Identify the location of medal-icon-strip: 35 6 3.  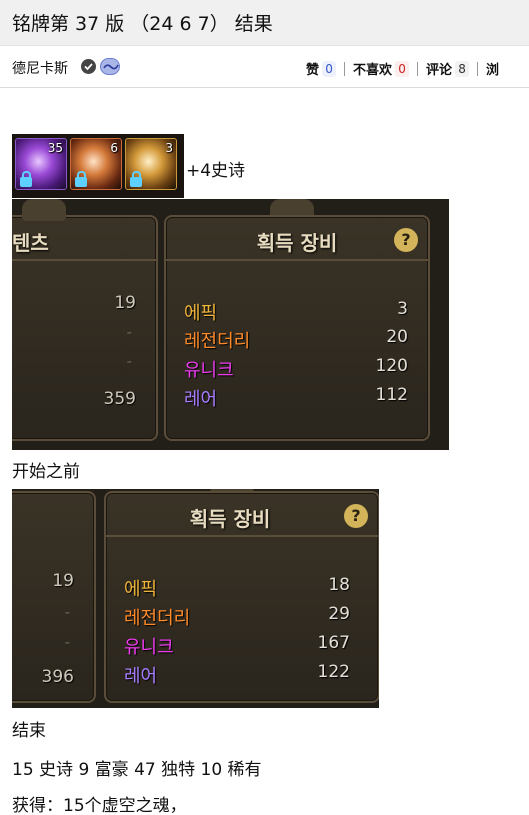
(98, 166).